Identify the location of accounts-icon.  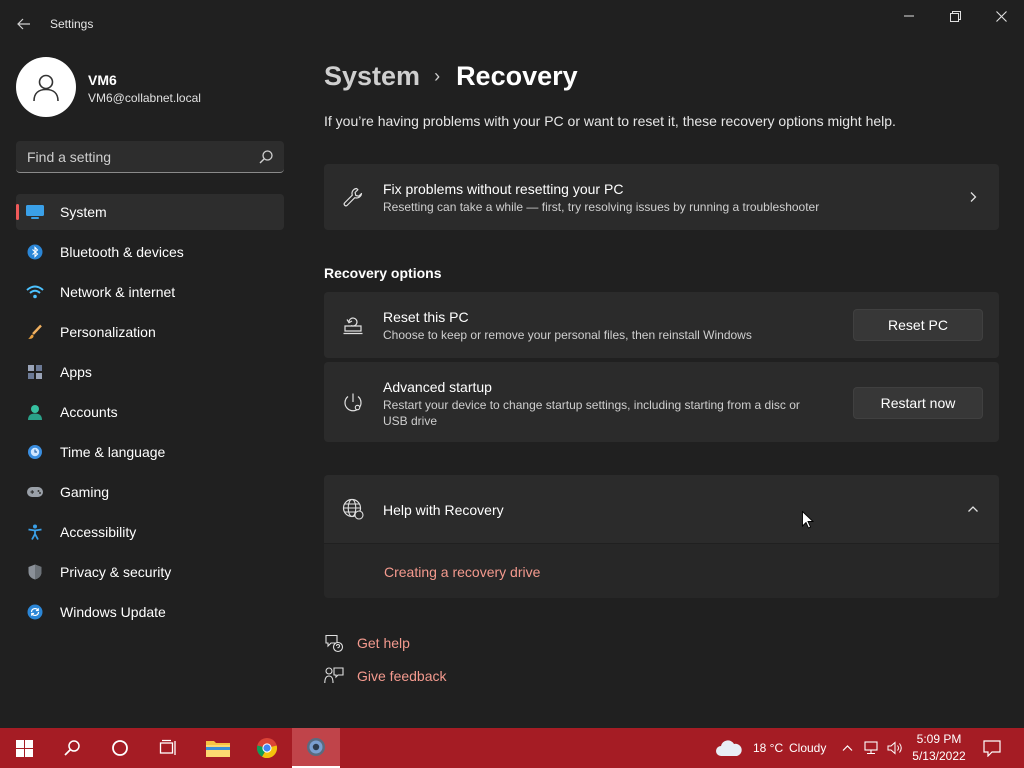
(35, 412).